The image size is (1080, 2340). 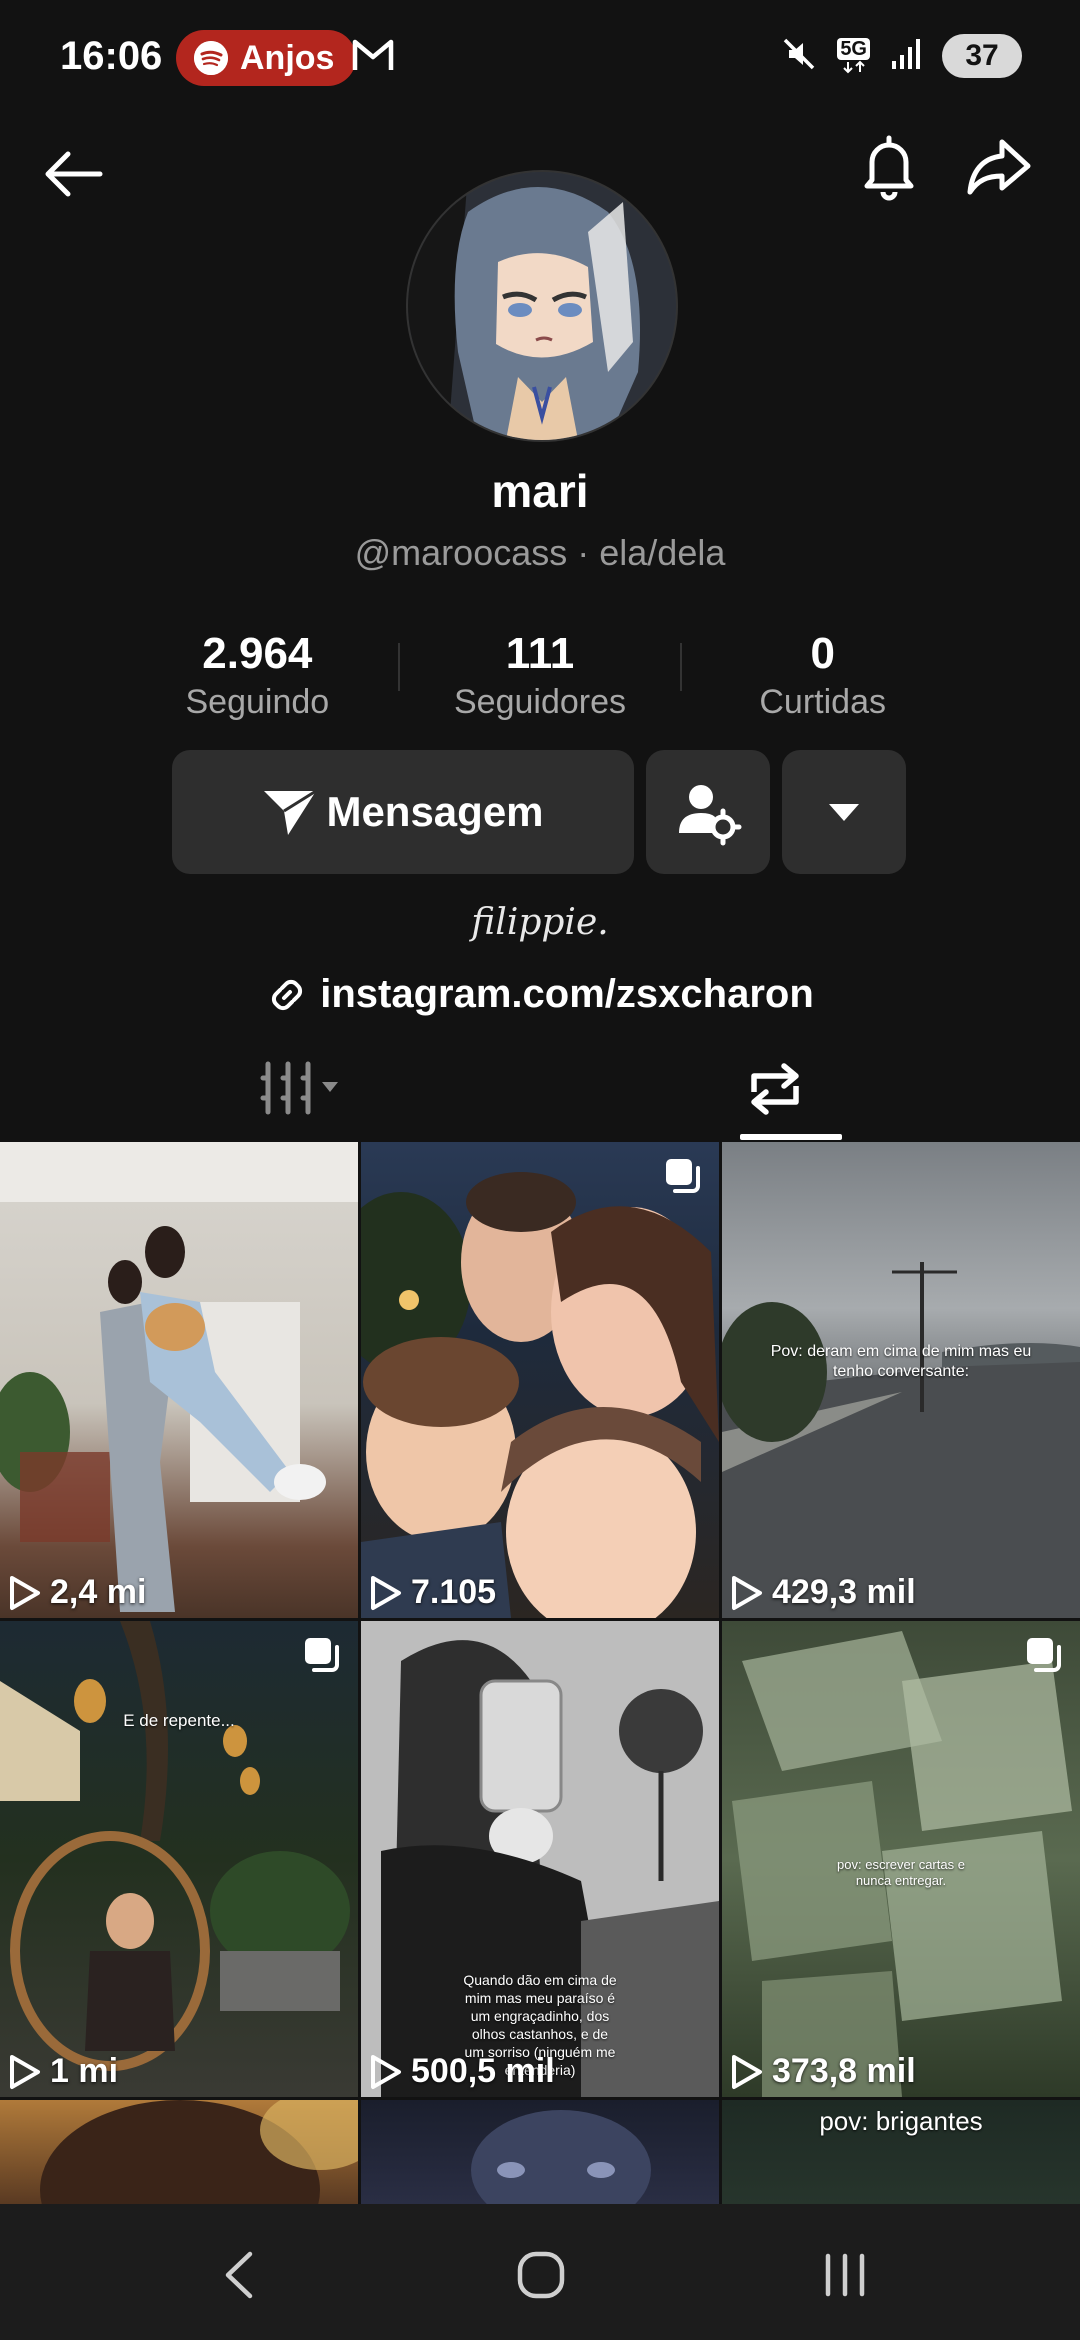 I want to click on video-caption: pov: escrever cartas e nunca entregar., so click(x=901, y=1872).